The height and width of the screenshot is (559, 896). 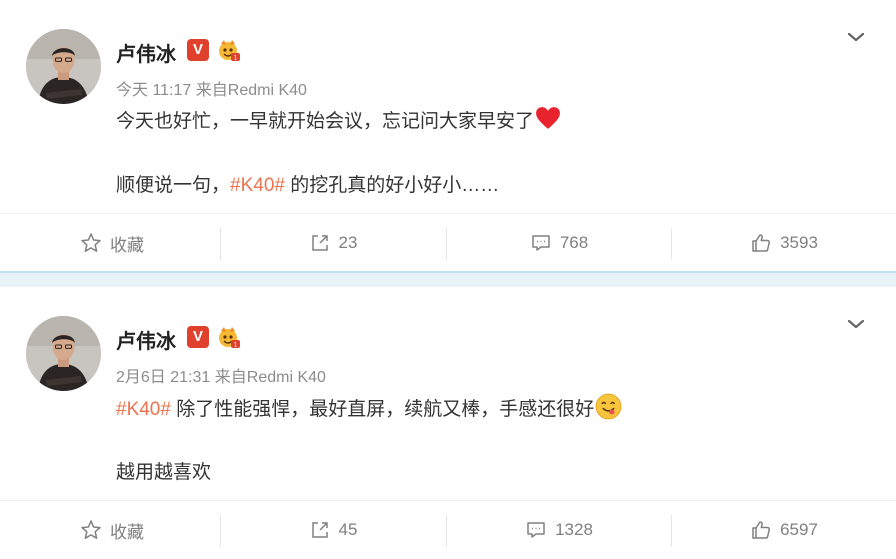 I want to click on post-text-line: 今天也好忙，一早就开始会议，忘记问大家早安了, so click(x=338, y=121).